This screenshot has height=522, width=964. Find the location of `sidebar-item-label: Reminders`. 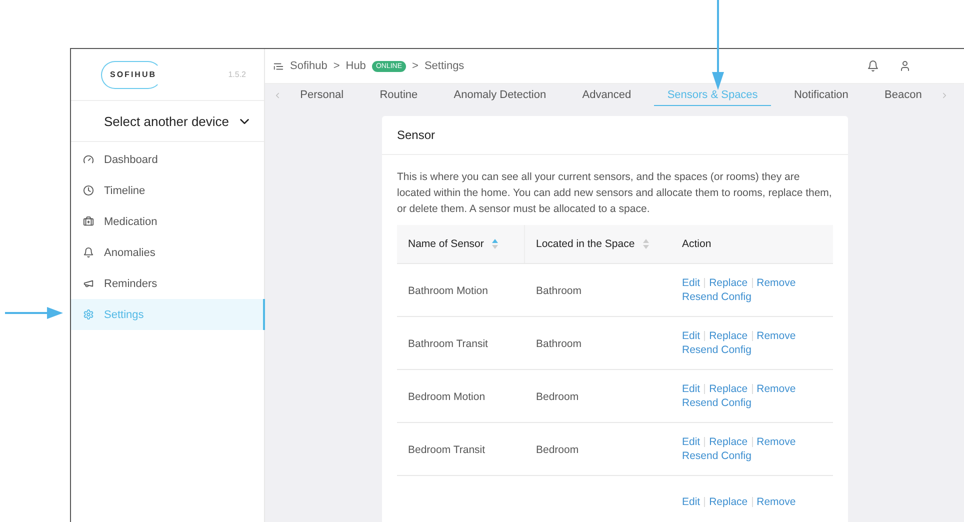

sidebar-item-label: Reminders is located at coordinates (131, 284).